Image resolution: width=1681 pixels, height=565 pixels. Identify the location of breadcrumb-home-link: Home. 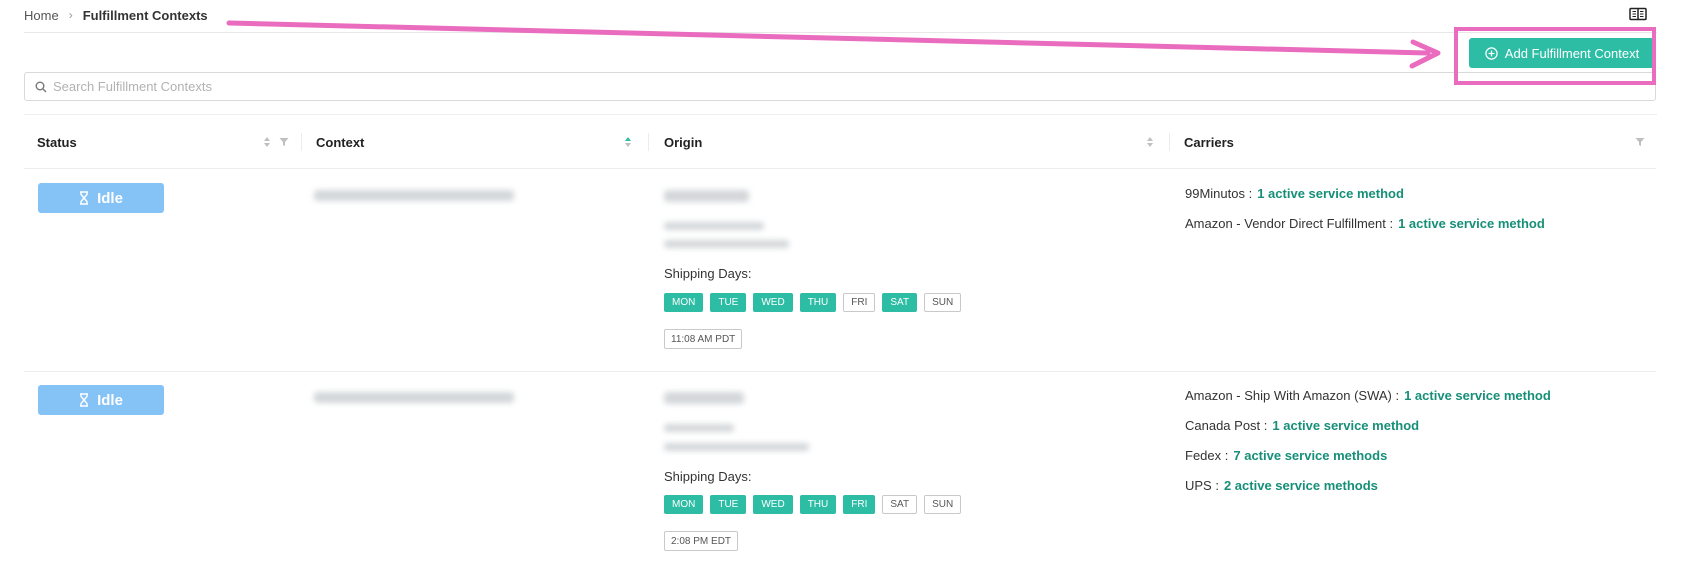
(41, 15).